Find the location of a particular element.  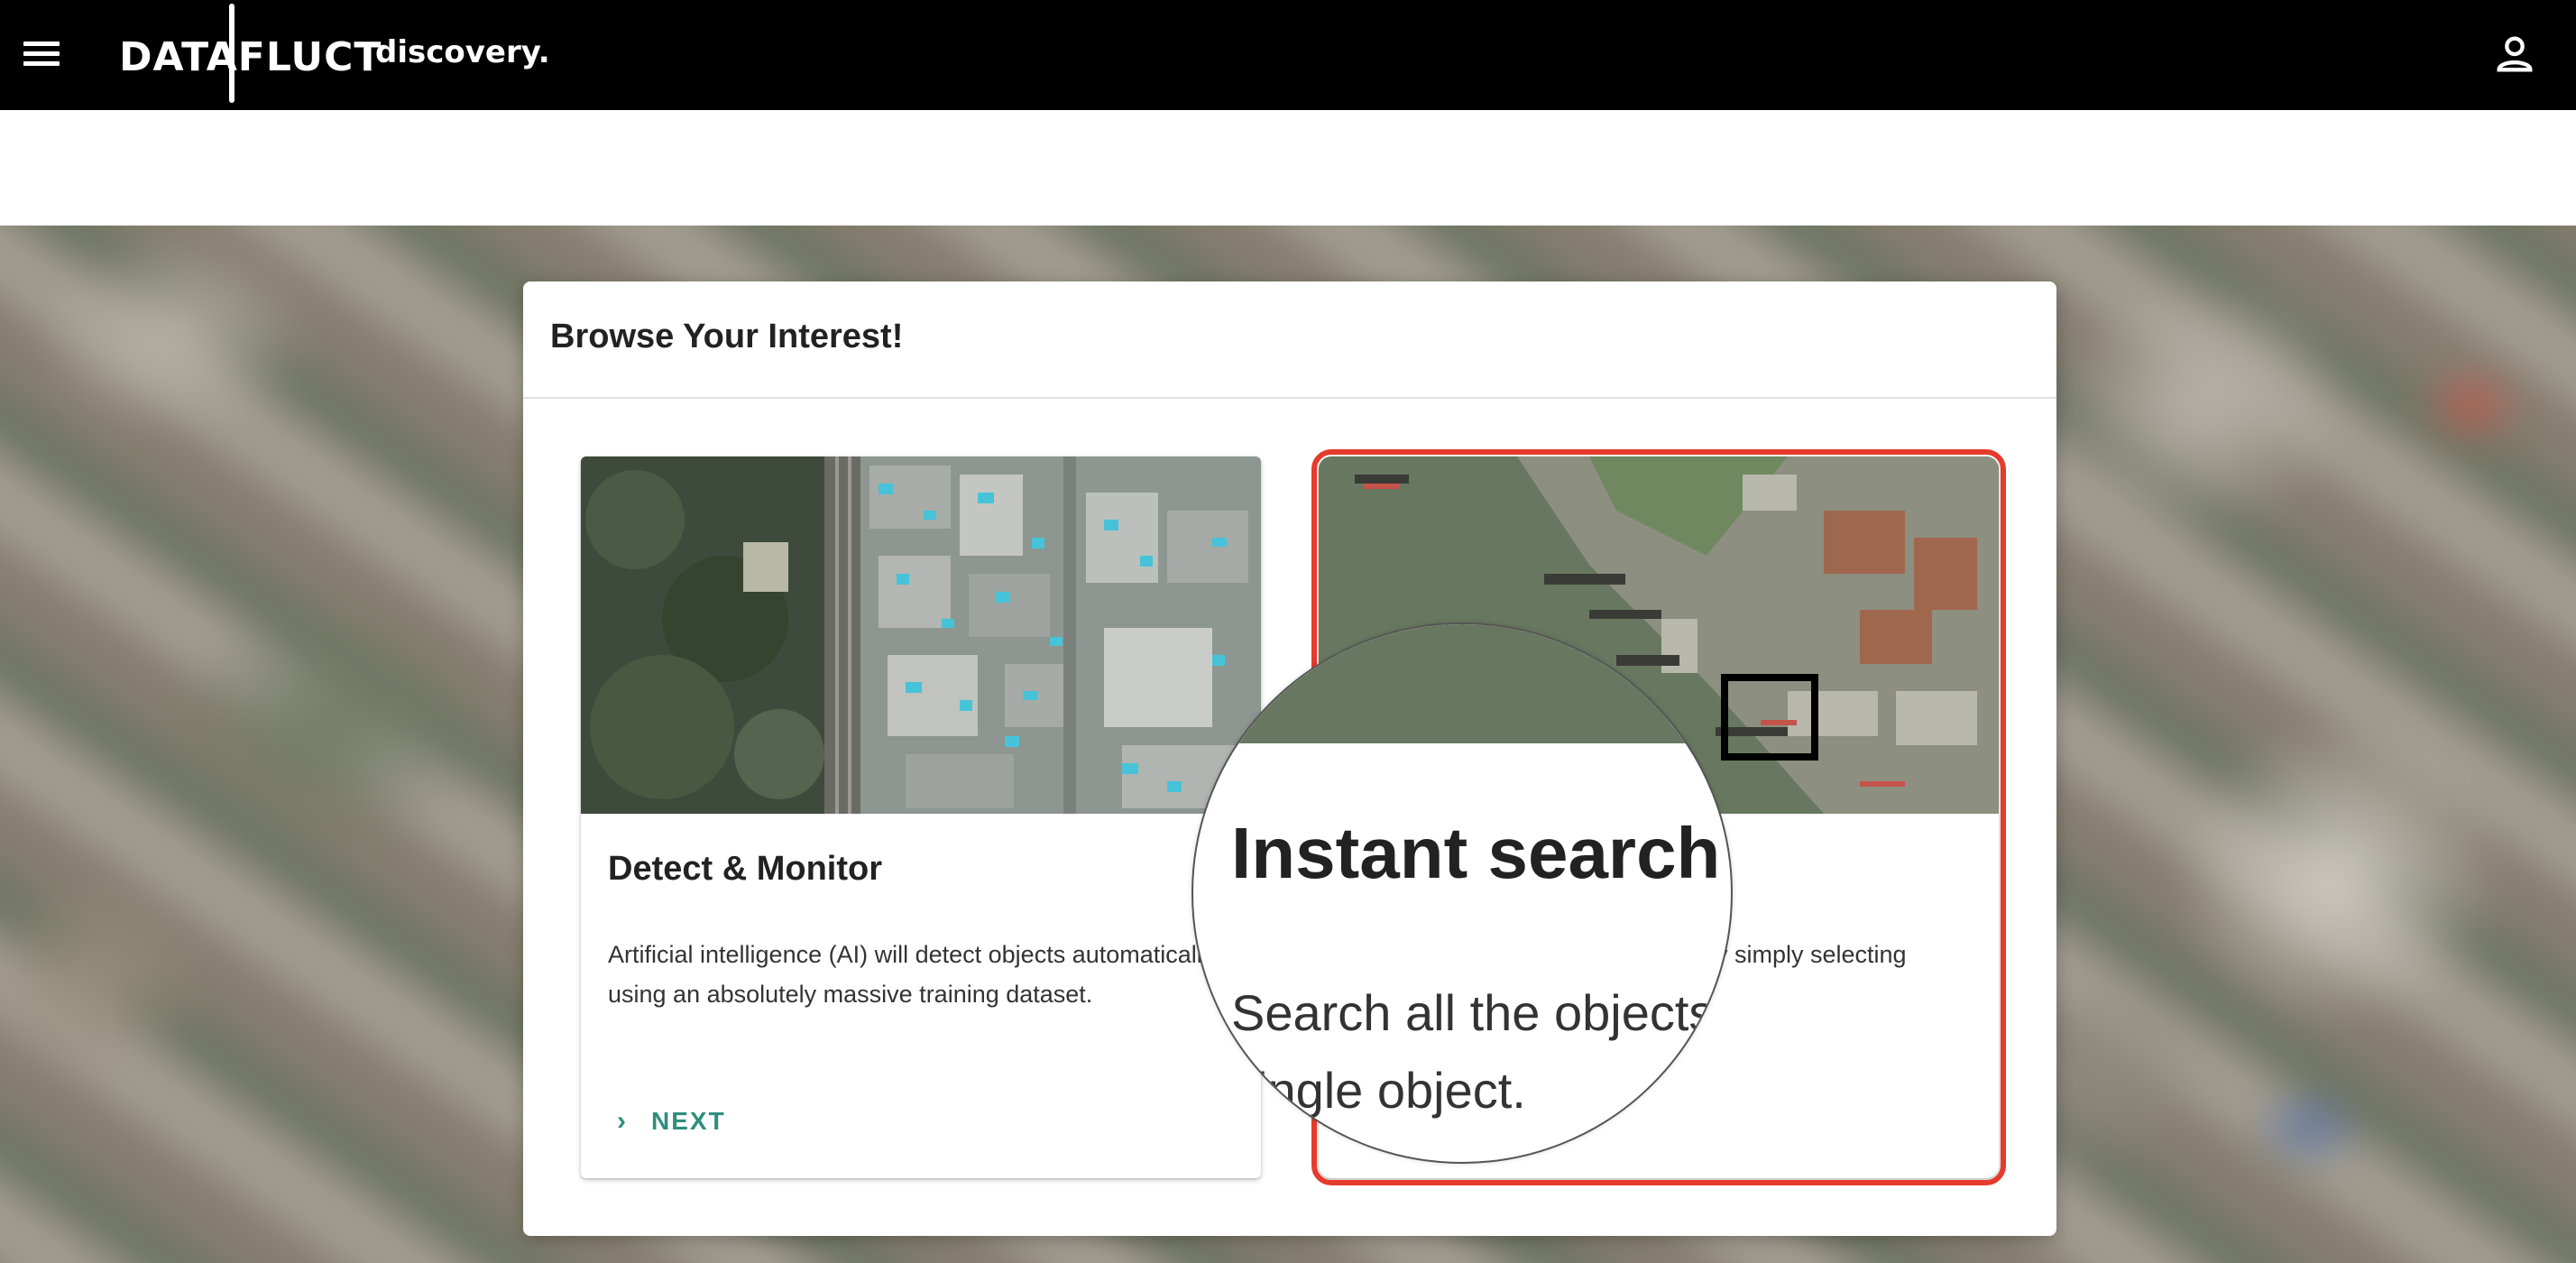

logo-wordmark: DATAFLUCT is located at coordinates (251, 57).